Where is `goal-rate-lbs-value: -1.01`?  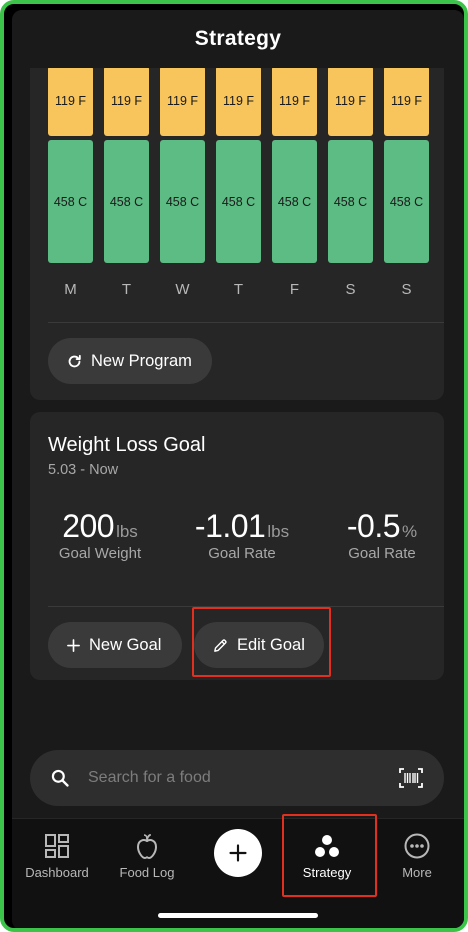
goal-rate-lbs-value: -1.01 is located at coordinates (230, 526).